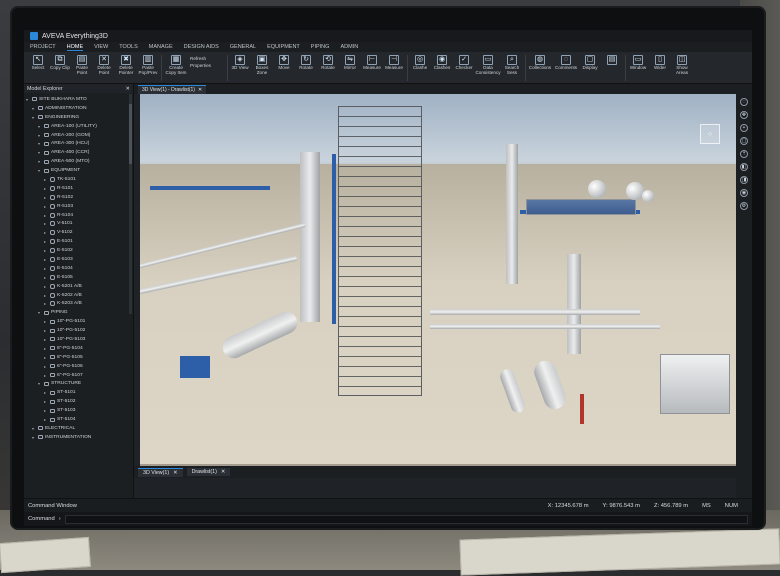 This screenshot has height=576, width=780. What do you see at coordinates (82, 68) in the screenshot?
I see `paste-button: ▤Paste Point` at bounding box center [82, 68].